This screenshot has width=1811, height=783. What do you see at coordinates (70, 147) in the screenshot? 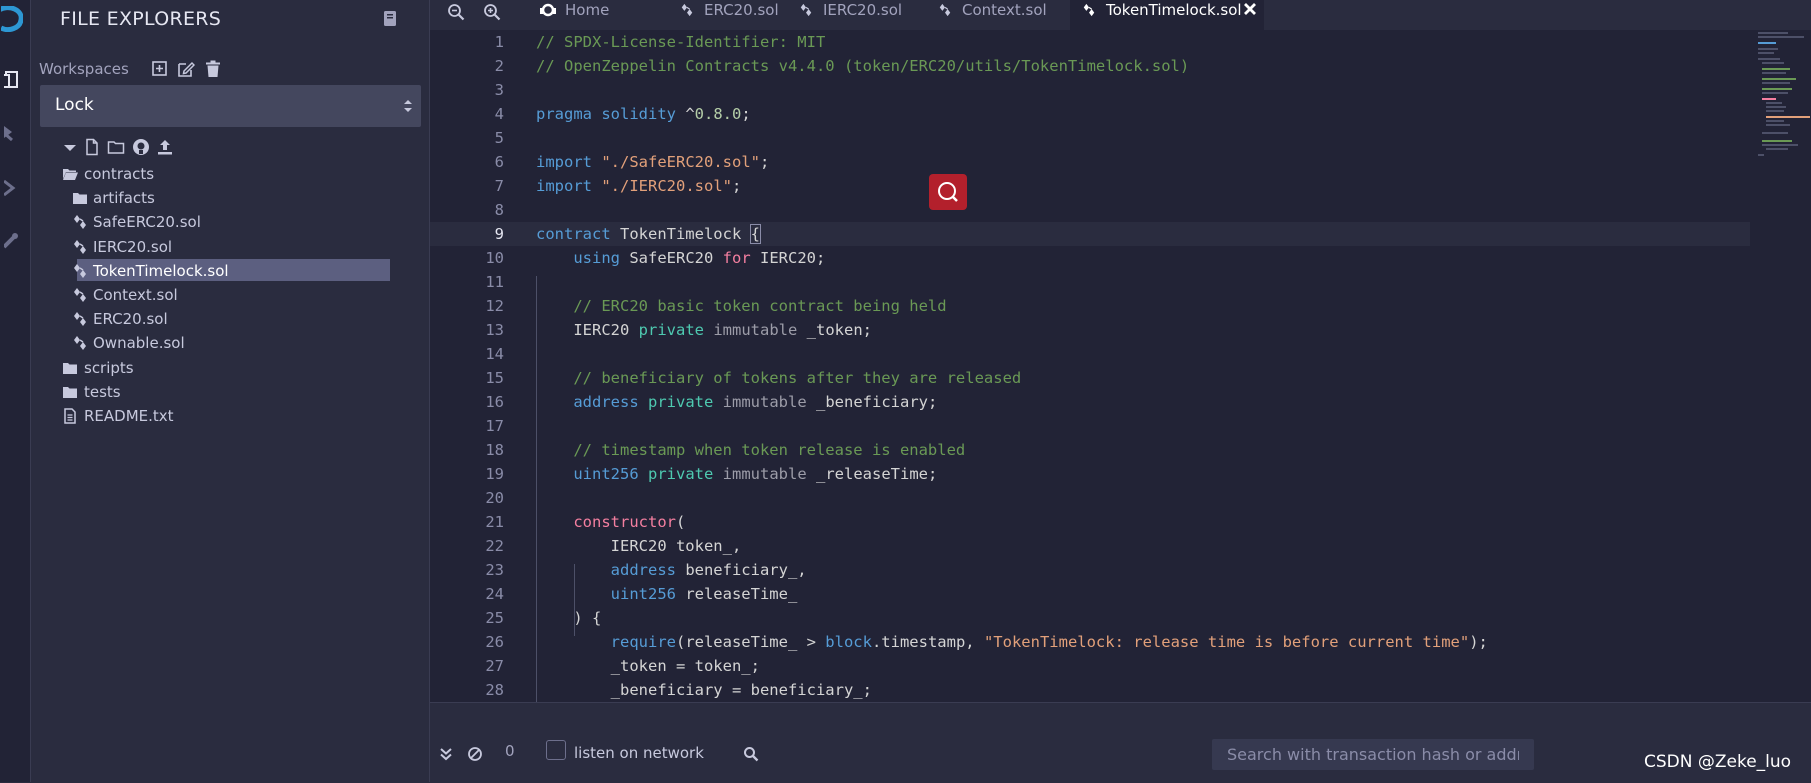
I see `caret-down-icon` at bounding box center [70, 147].